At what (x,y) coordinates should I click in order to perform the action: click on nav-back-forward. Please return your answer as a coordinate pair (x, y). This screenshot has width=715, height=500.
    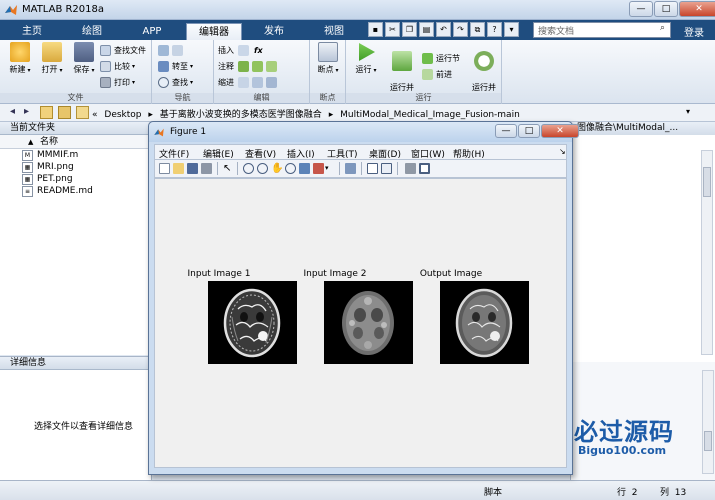
    Looking at the image, I should click on (172, 50).